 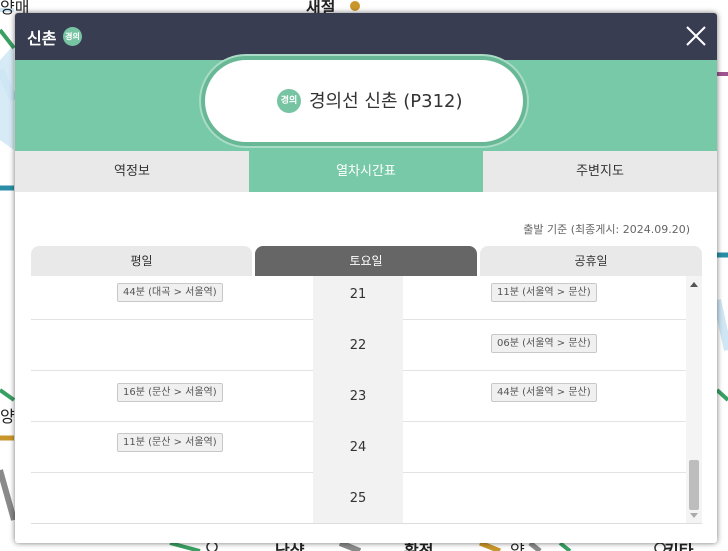 What do you see at coordinates (42, 38) in the screenshot?
I see `header-title: 신촌` at bounding box center [42, 38].